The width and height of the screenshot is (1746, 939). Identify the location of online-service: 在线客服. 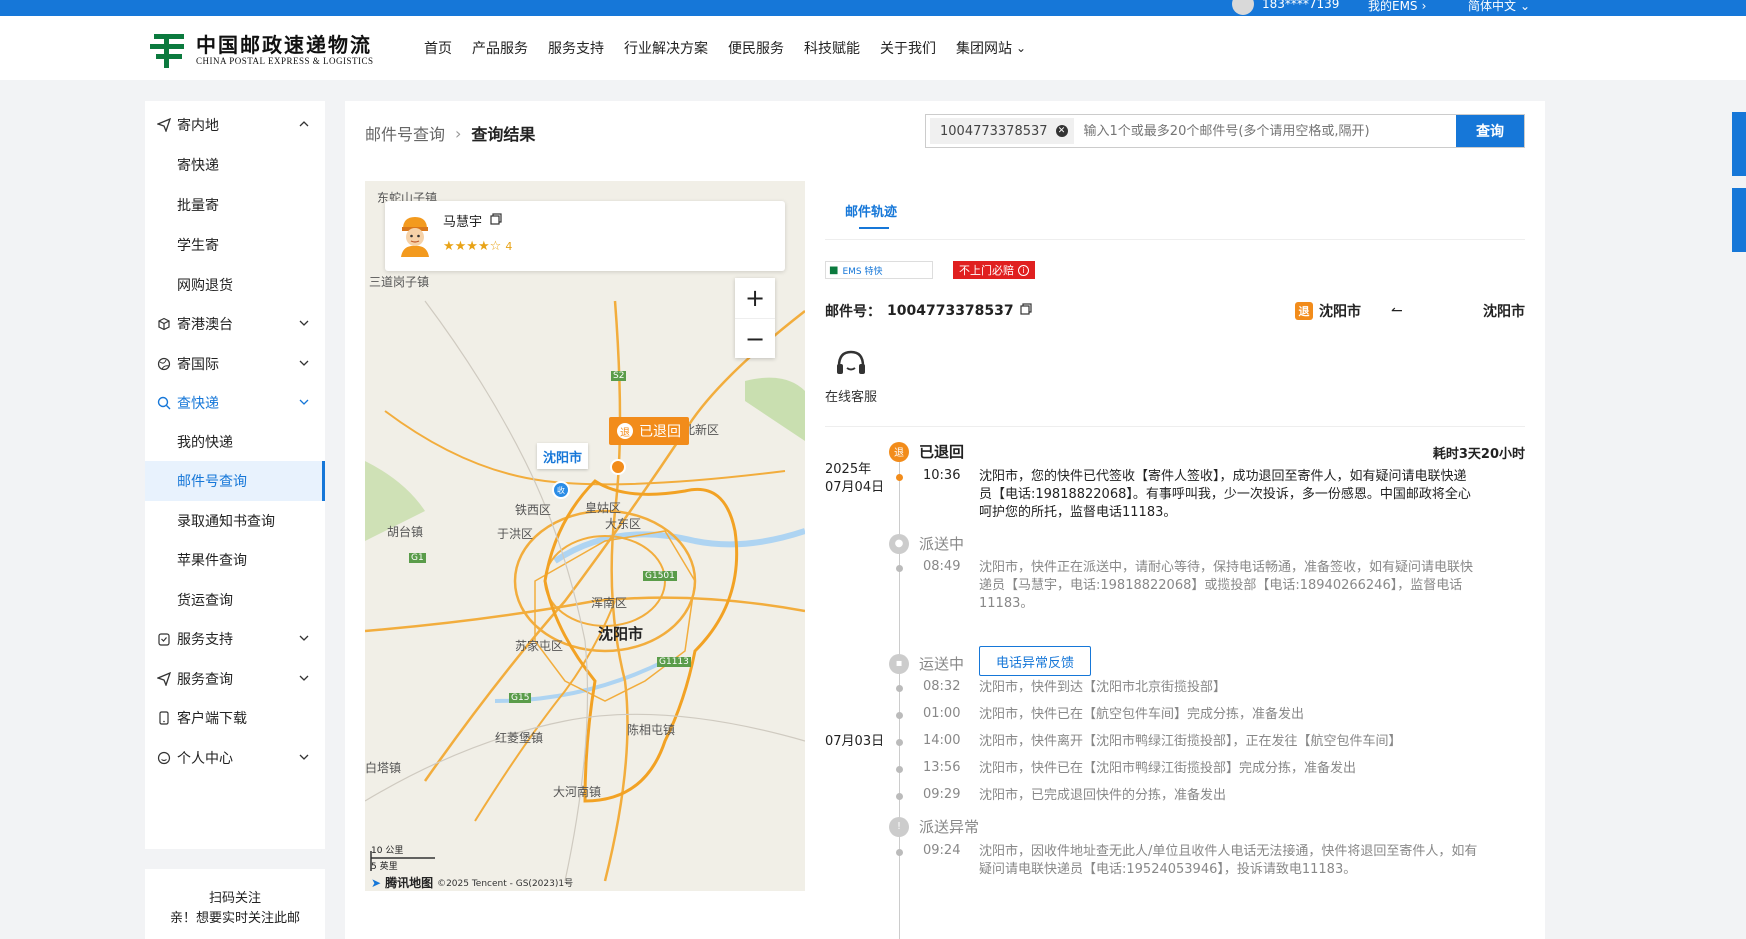
(851, 375).